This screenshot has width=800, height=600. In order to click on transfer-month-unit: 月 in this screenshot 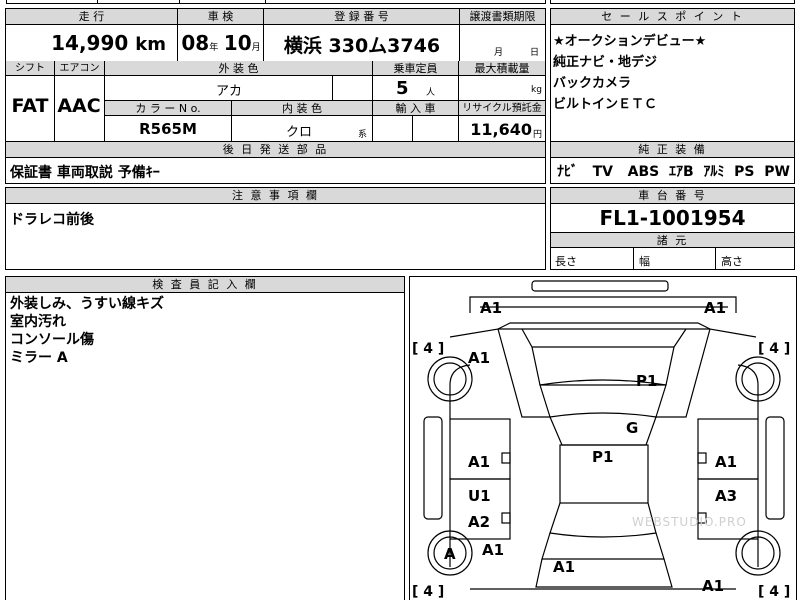, I will do `click(499, 53)`.